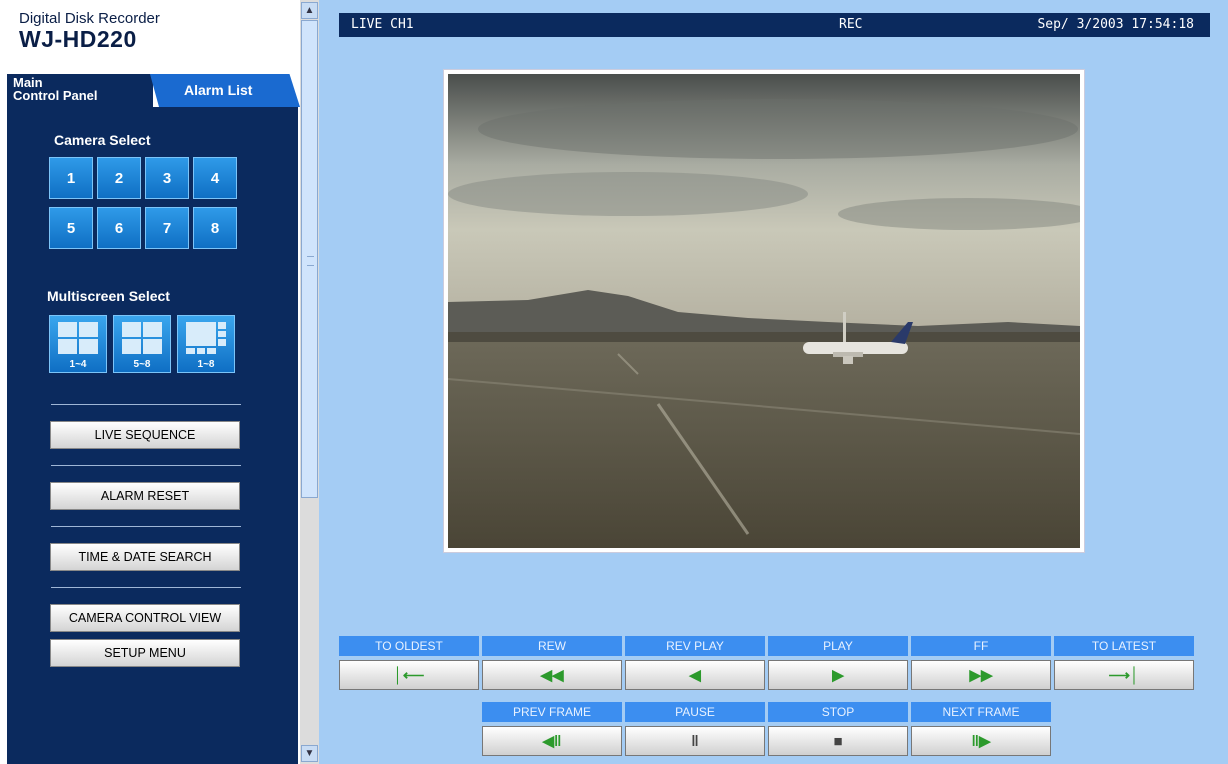  I want to click on pause-icon: ‖, so click(695, 741).